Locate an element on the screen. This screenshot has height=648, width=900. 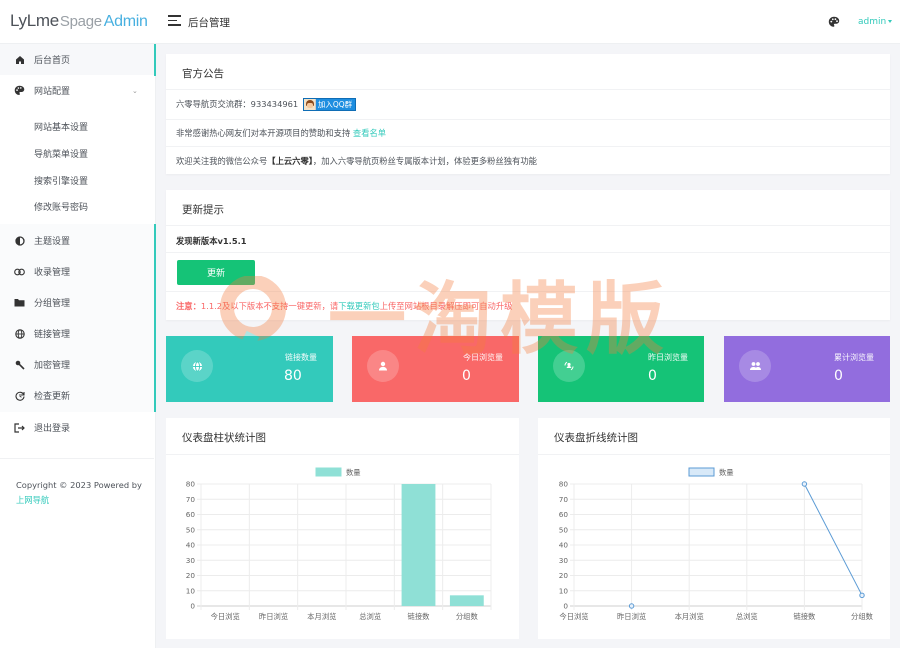
page-title: 后台管理 is located at coordinates (209, 23).